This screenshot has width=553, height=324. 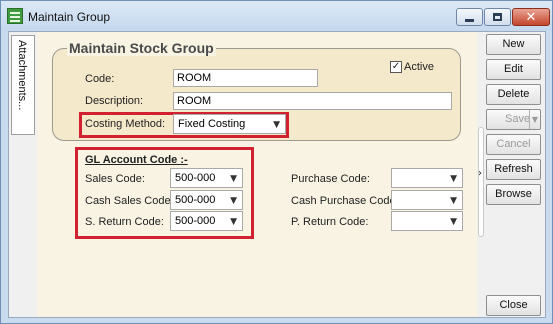 I want to click on refresh-button: Refresh, so click(x=513, y=169).